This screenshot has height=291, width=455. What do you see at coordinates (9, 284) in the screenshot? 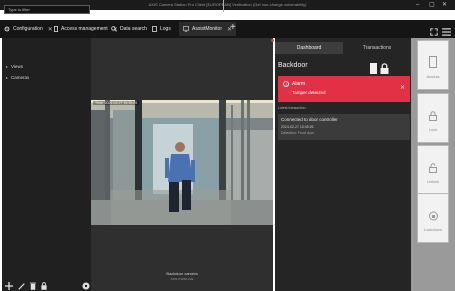
I see `add-icon` at bounding box center [9, 284].